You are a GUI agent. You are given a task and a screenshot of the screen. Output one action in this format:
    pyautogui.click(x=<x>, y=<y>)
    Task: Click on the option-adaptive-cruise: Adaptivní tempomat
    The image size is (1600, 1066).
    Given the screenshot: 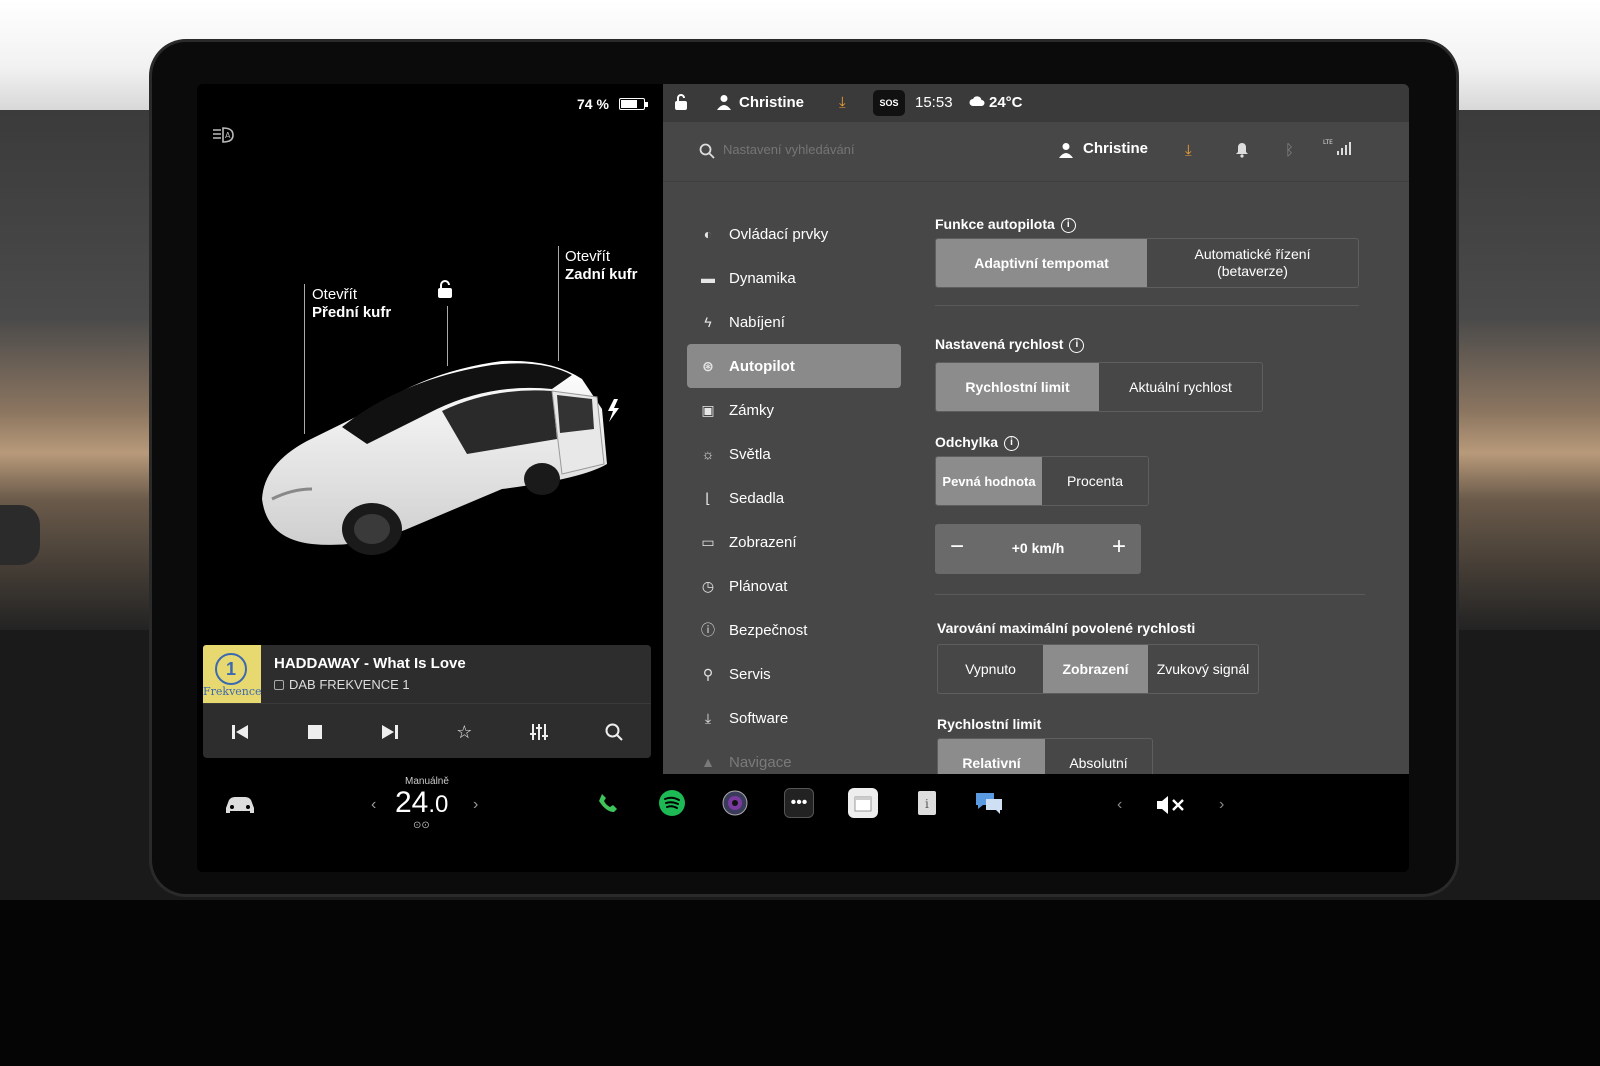 What is the action you would take?
    pyautogui.click(x=1041, y=263)
    